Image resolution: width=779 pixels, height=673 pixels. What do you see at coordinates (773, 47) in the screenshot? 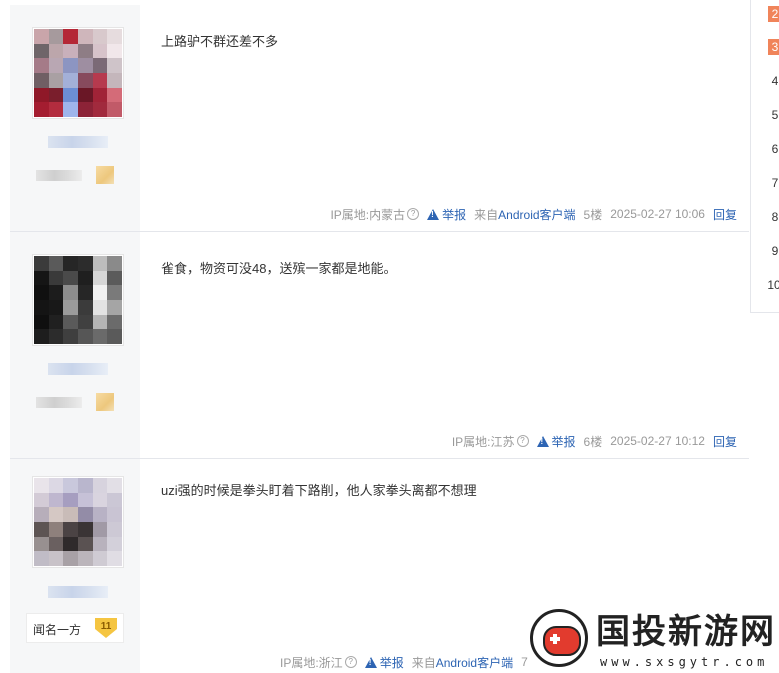
I see `page-link: 3` at bounding box center [773, 47].